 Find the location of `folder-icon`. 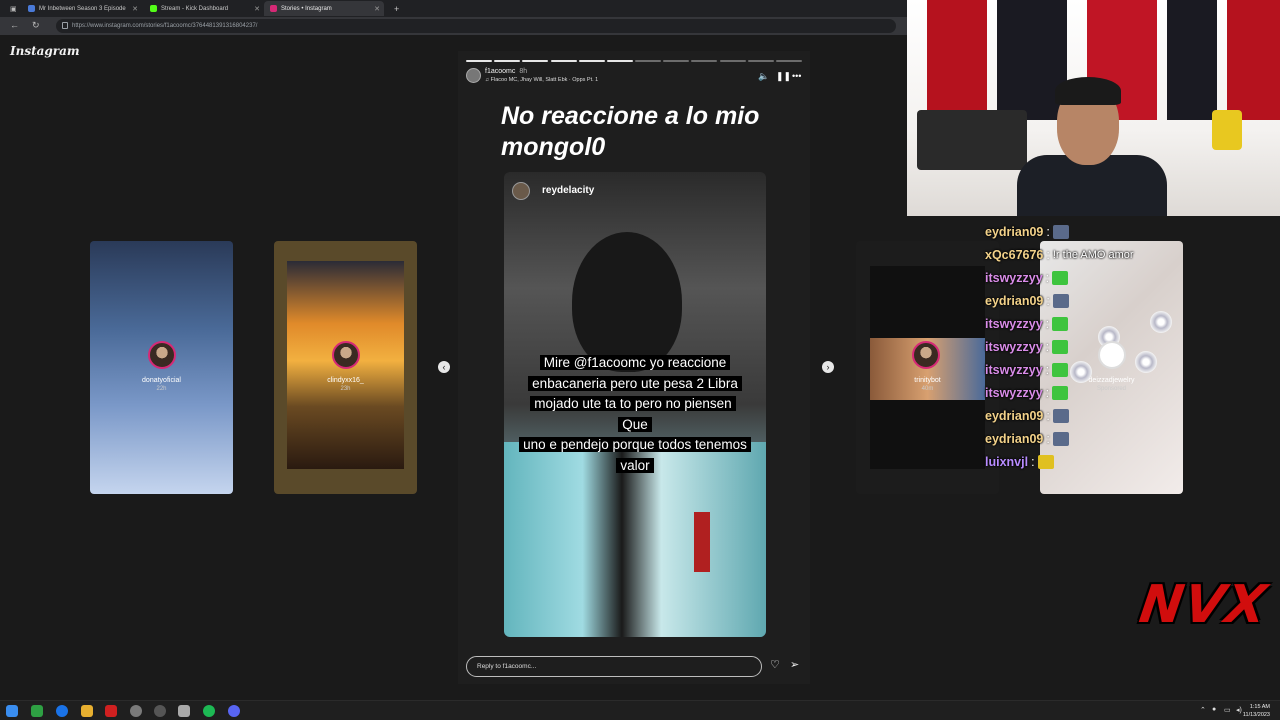

folder-icon is located at coordinates (87, 711).